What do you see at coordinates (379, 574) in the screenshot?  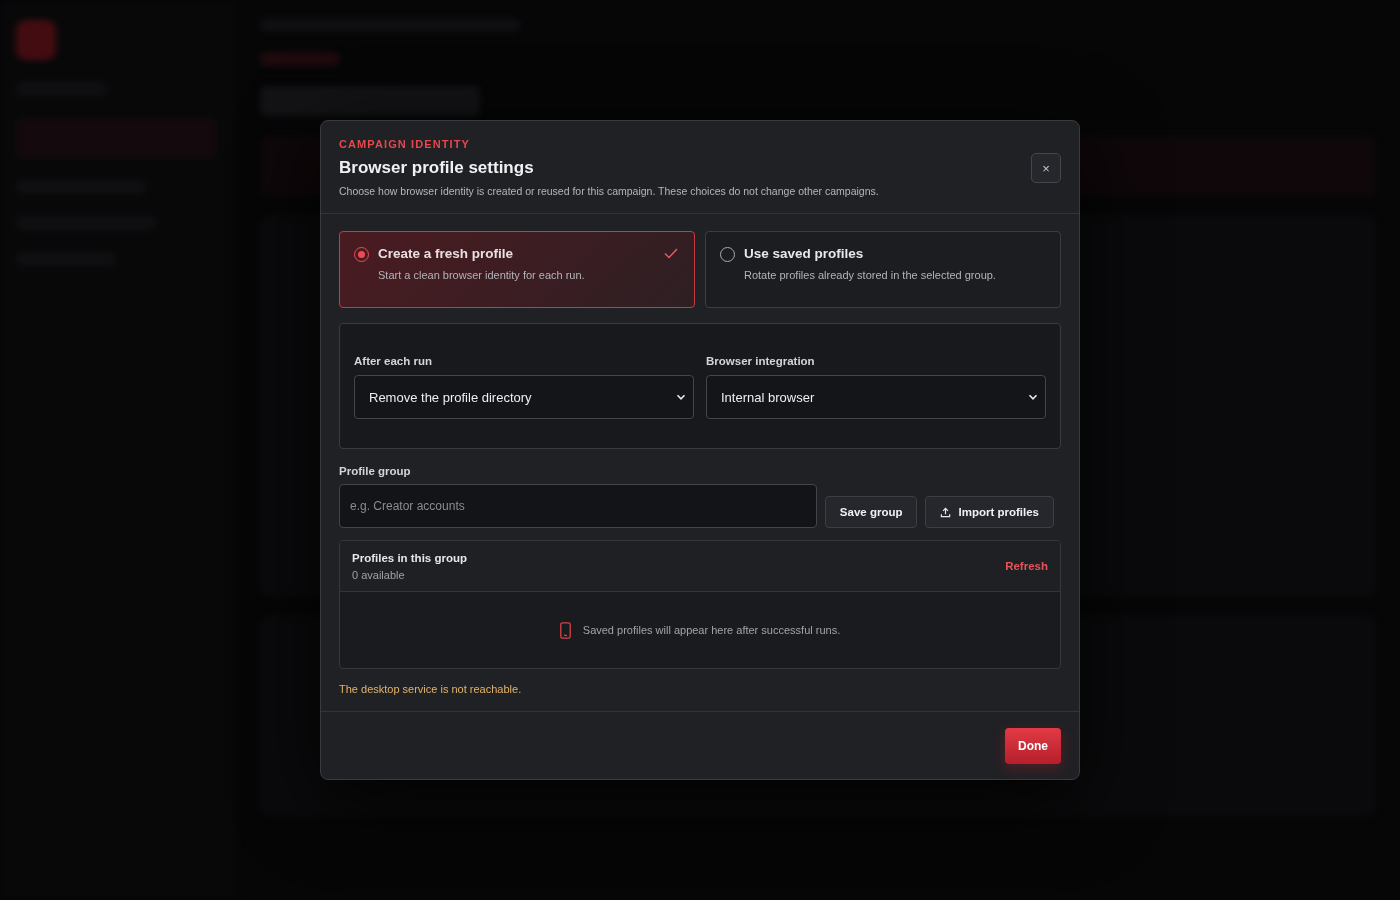 I see `profile-count: 0 available` at bounding box center [379, 574].